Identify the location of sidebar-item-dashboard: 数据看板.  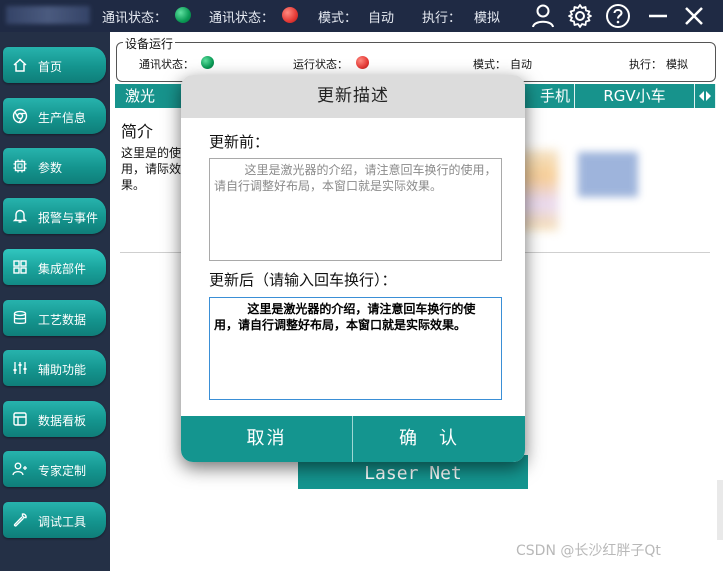
(54, 419).